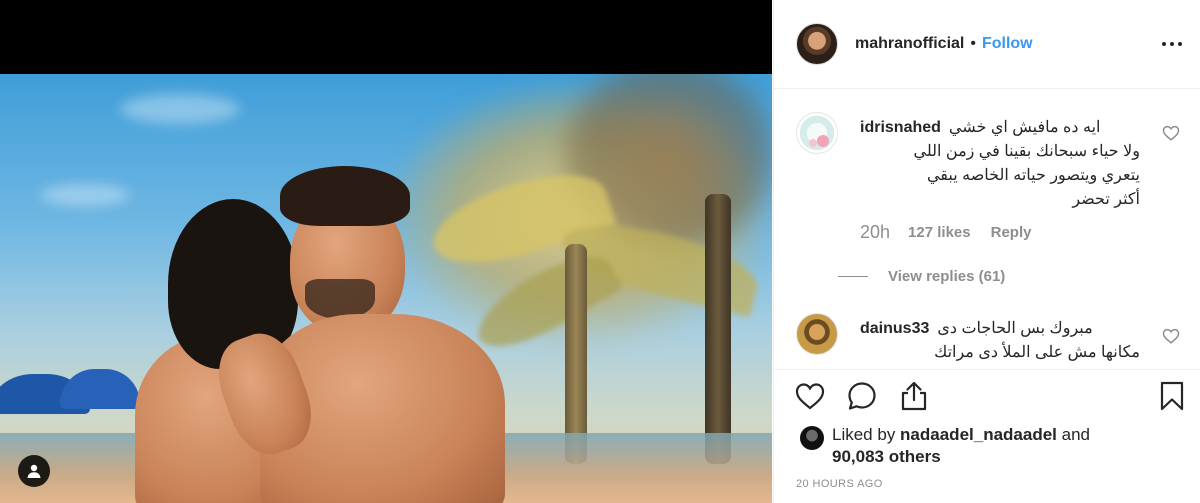 Image resolution: width=1200 pixels, height=503 pixels. What do you see at coordinates (1106, 199) in the screenshot?
I see `comment-text-line: أكثر تحضر` at bounding box center [1106, 199].